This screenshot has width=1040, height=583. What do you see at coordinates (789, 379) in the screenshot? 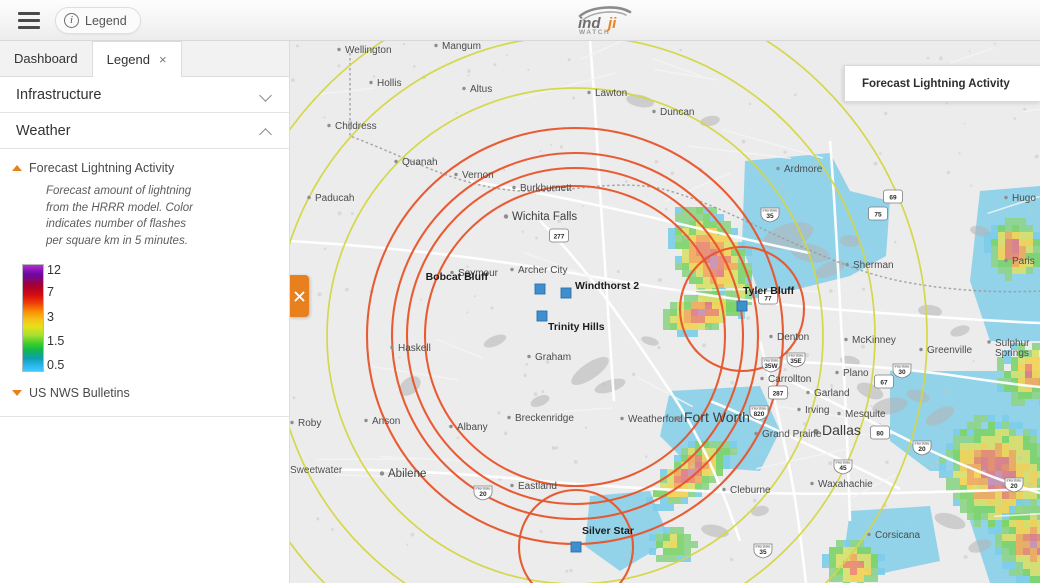
I see `city-label: Carrollton` at bounding box center [789, 379].